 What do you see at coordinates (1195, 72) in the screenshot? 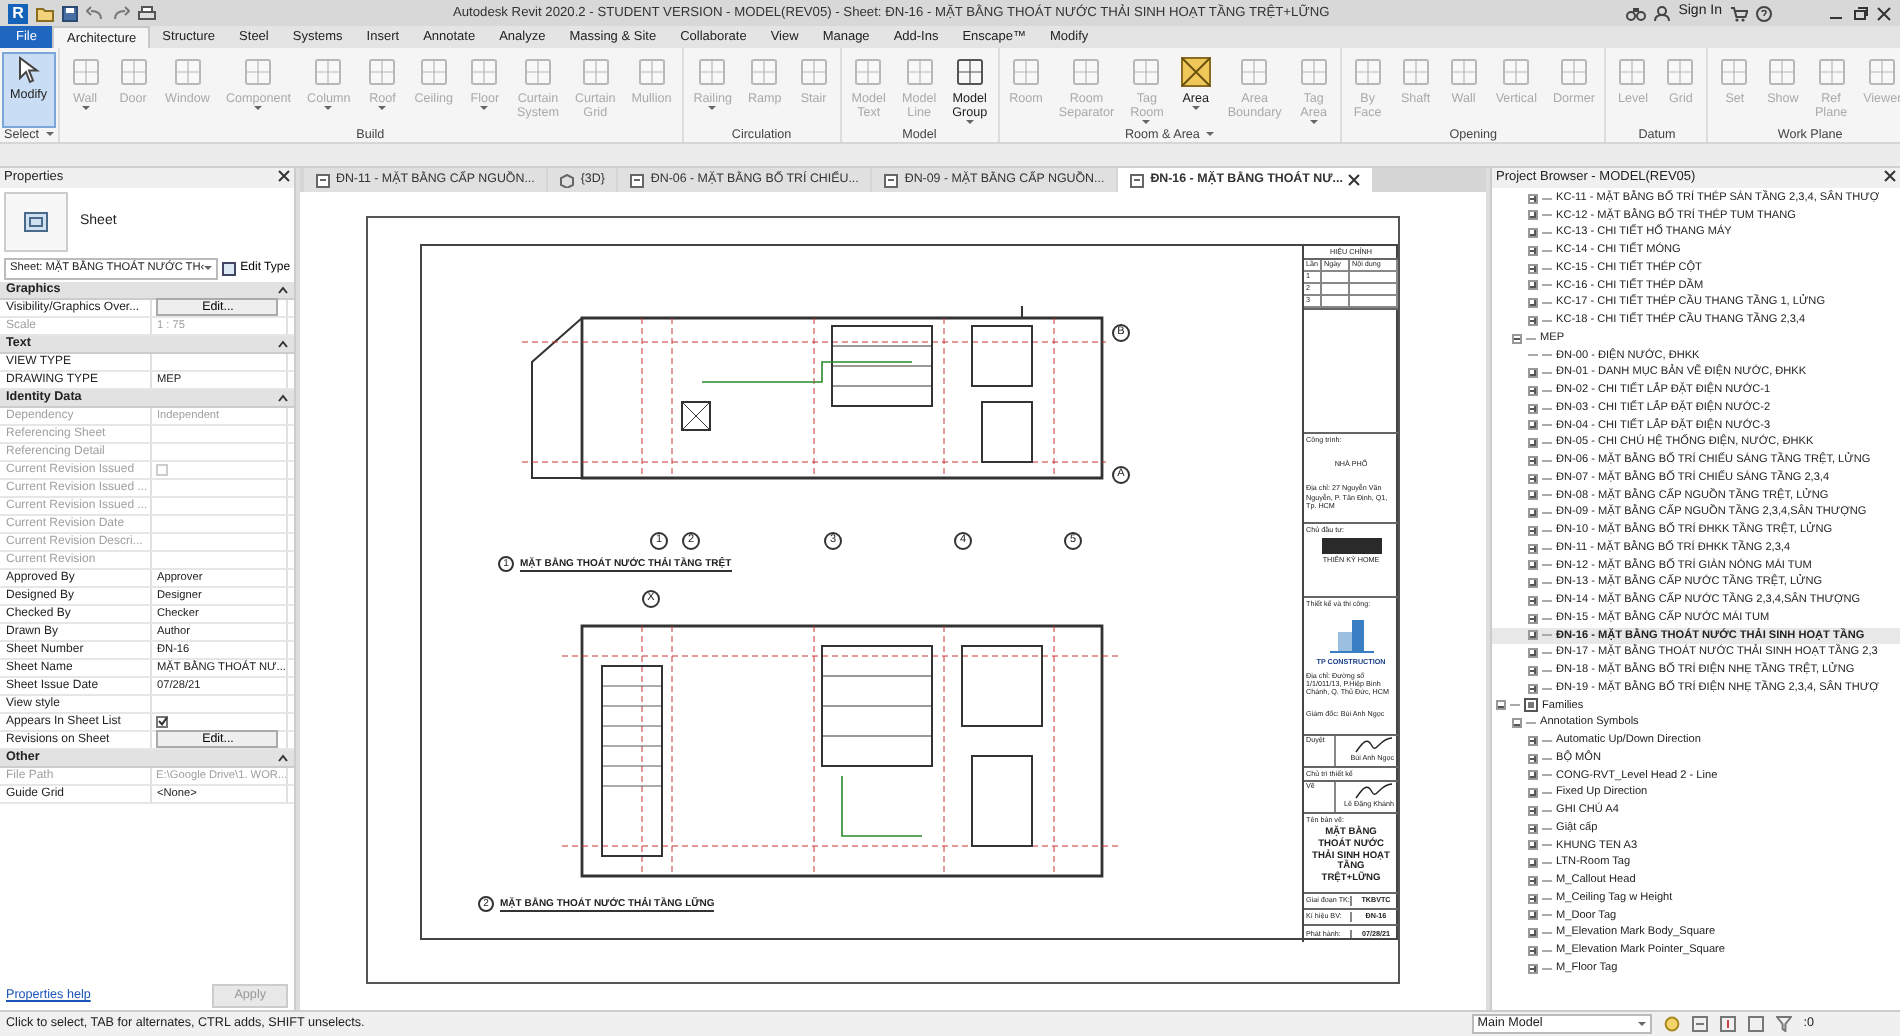
I see `area-icon` at bounding box center [1195, 72].